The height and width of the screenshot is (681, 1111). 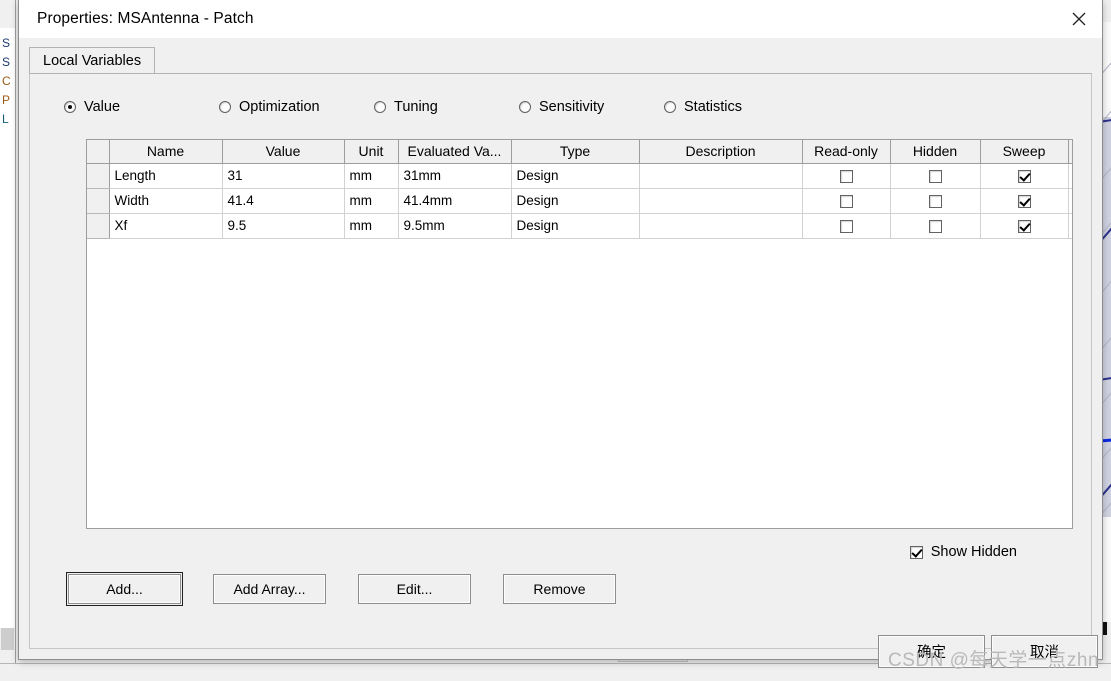 What do you see at coordinates (575, 152) in the screenshot?
I see `col-header-type: Type` at bounding box center [575, 152].